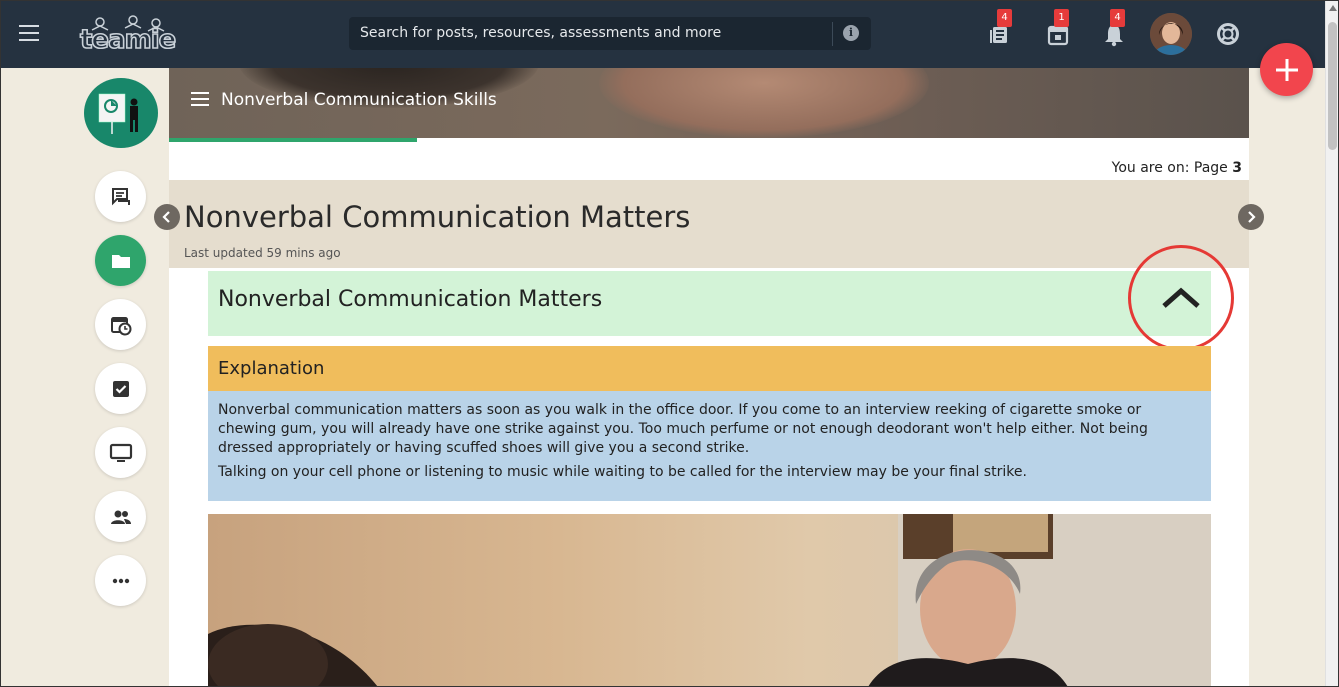 The height and width of the screenshot is (687, 1339). What do you see at coordinates (127, 33) in the screenshot?
I see `teamie-logo: teamie` at bounding box center [127, 33].